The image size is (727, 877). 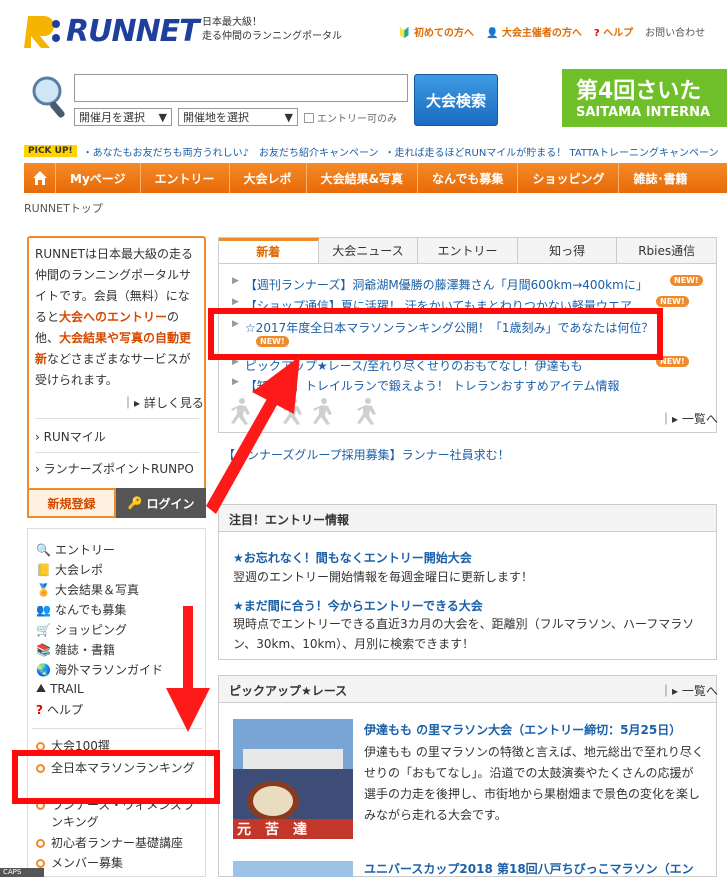 What do you see at coordinates (60, 688) in the screenshot?
I see `sidebar-item-trail: ⛰ TRAIL` at bounding box center [60, 688].